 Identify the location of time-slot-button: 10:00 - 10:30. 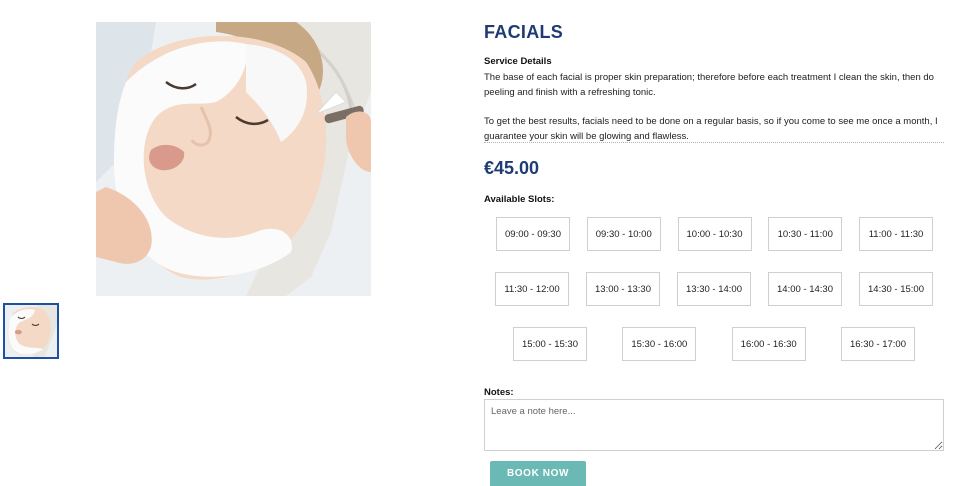
(714, 234).